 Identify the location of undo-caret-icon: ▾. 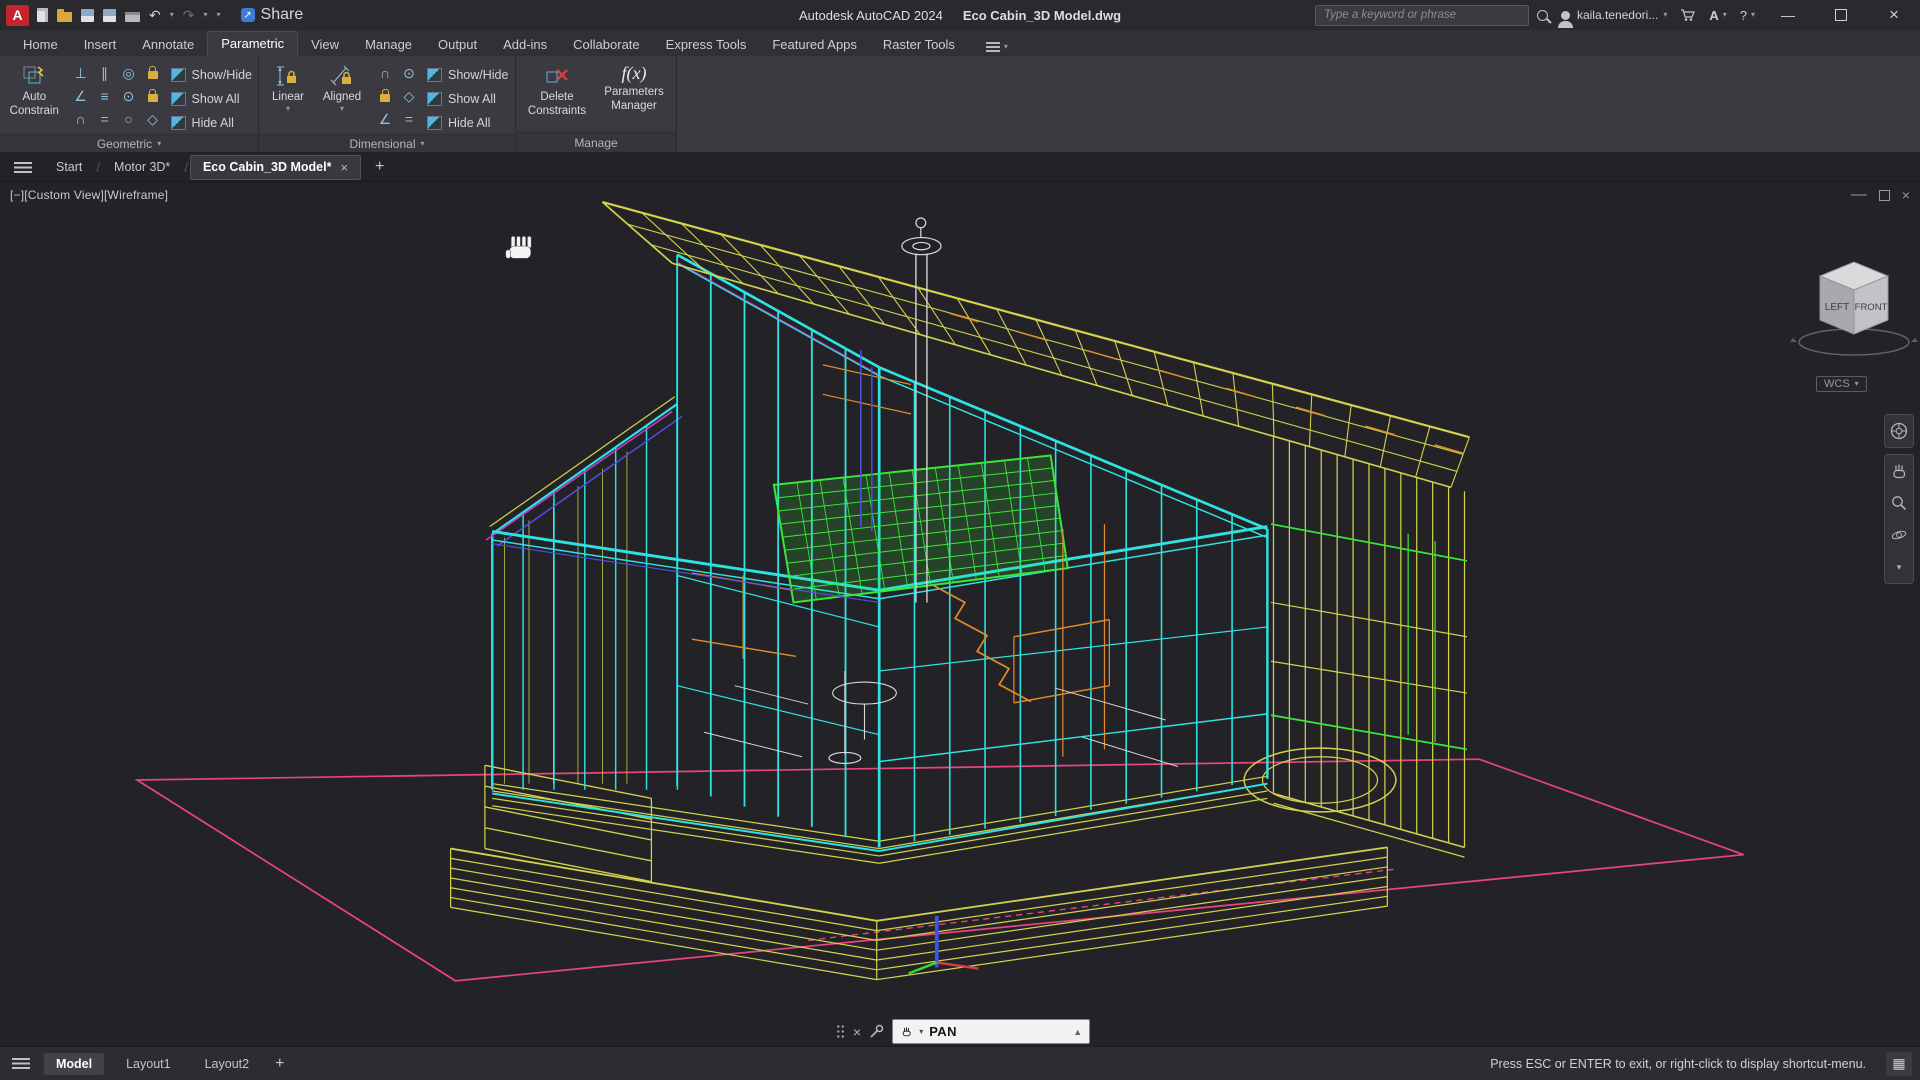
(172, 15).